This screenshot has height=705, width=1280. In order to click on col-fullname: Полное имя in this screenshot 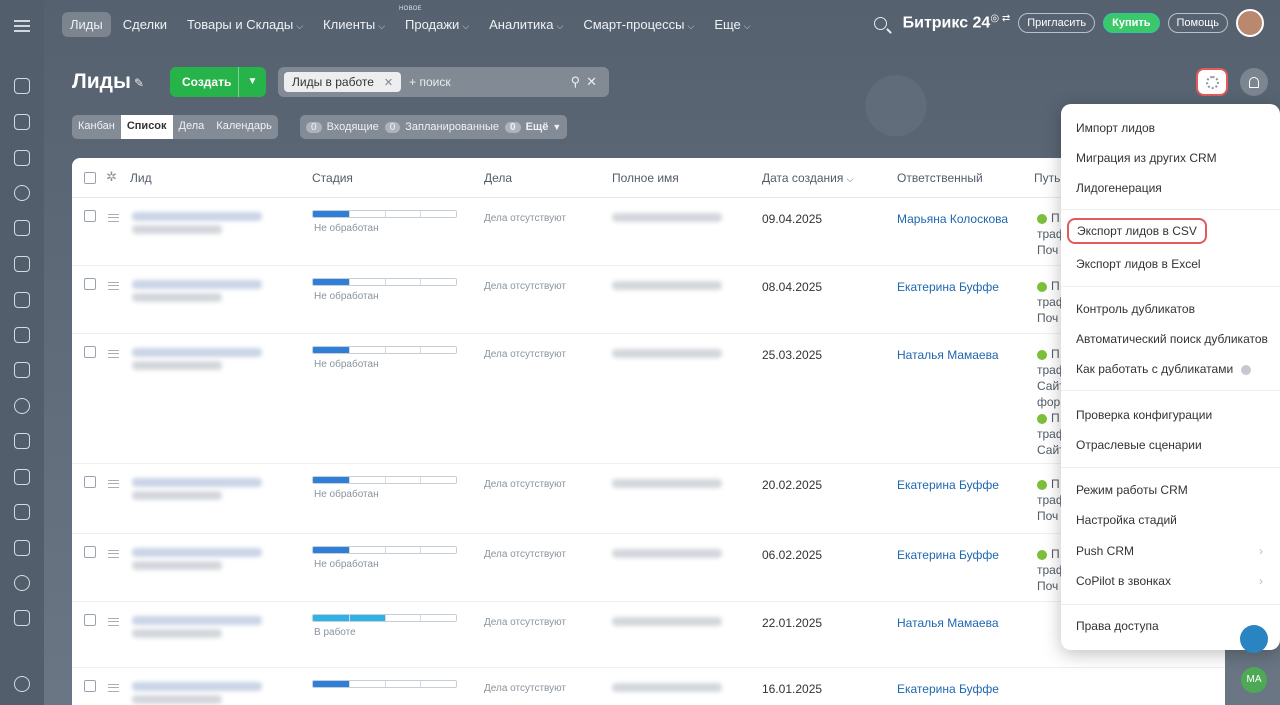, I will do `click(645, 178)`.